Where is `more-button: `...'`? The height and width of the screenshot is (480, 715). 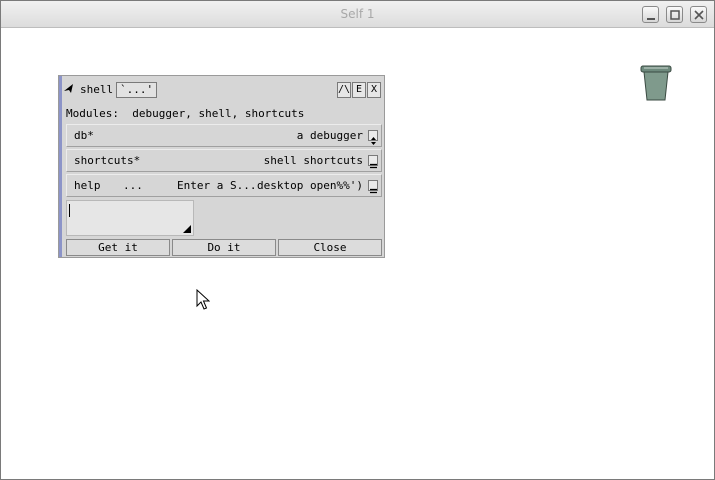 more-button: `...' is located at coordinates (137, 90).